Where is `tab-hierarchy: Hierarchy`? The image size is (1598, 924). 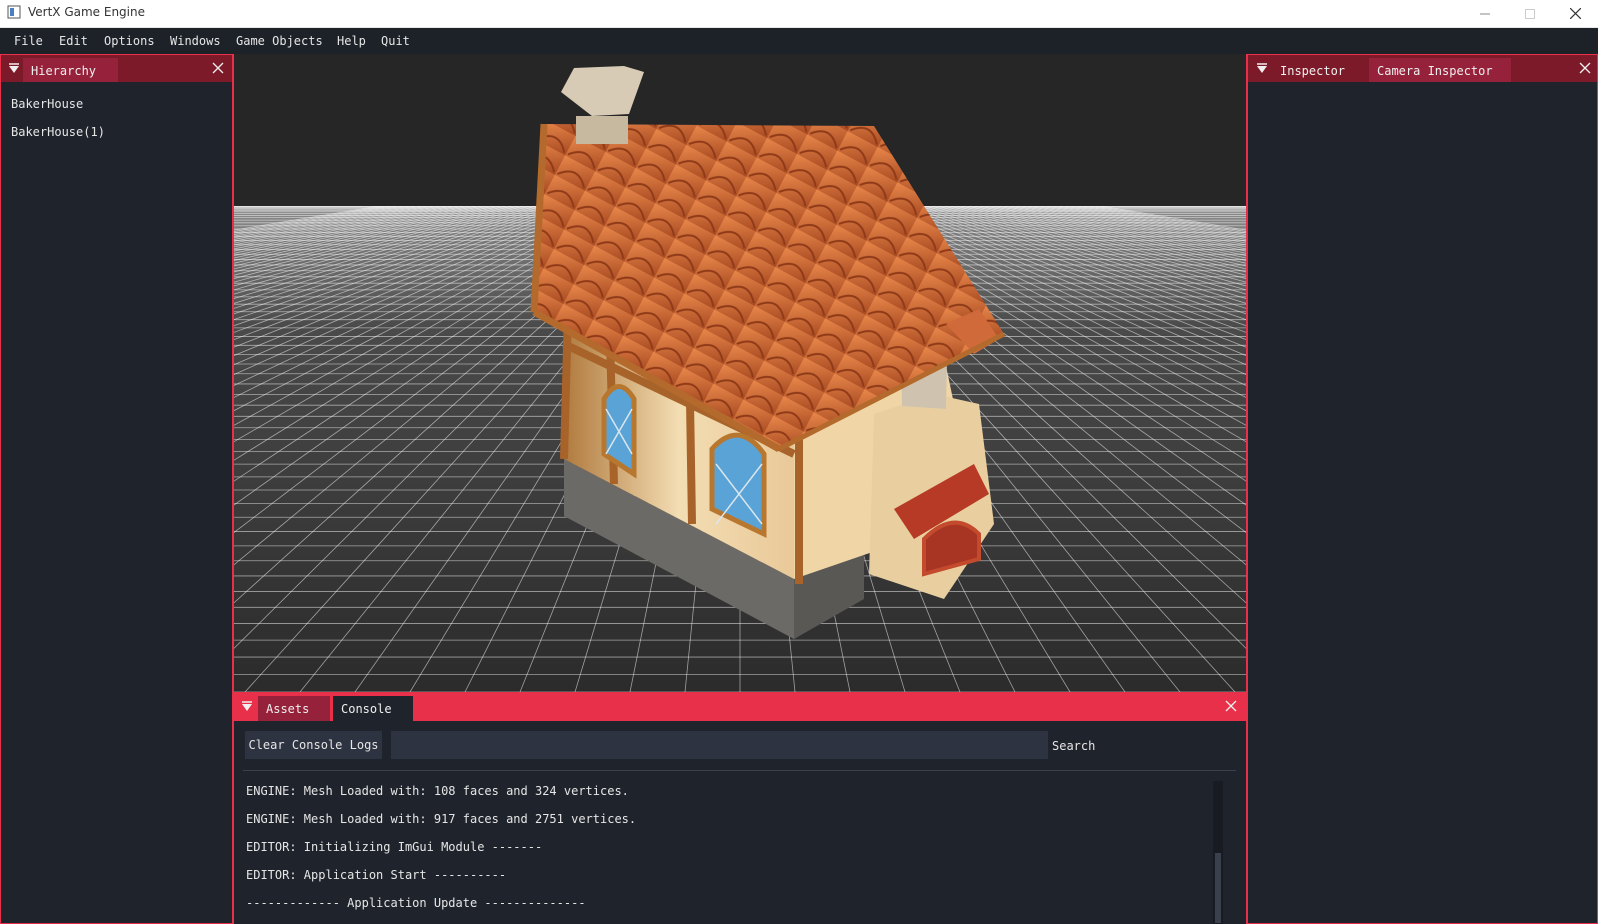 tab-hierarchy: Hierarchy is located at coordinates (70, 70).